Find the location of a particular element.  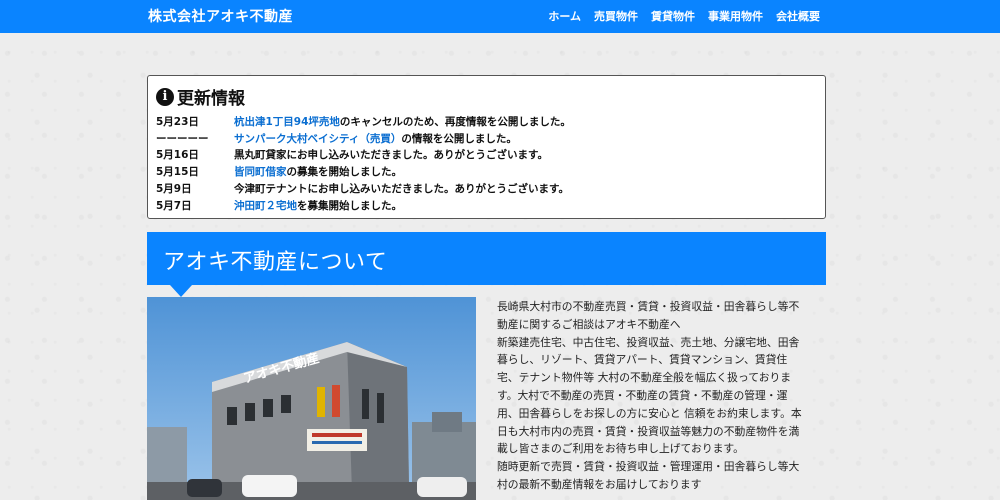

office-photo: アオキ不動産 is located at coordinates (311, 398).